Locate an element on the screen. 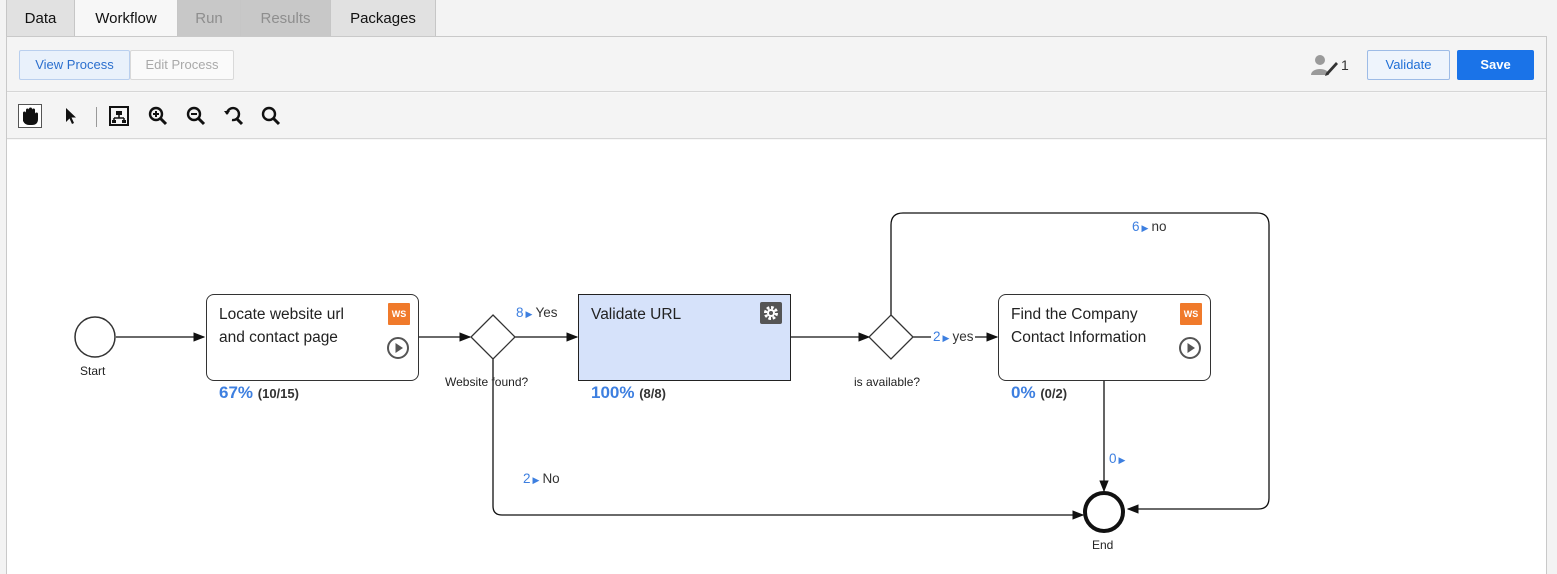 This screenshot has height=574, width=1557. flow-label-available-yes: 2 ▶ yes is located at coordinates (953, 336).